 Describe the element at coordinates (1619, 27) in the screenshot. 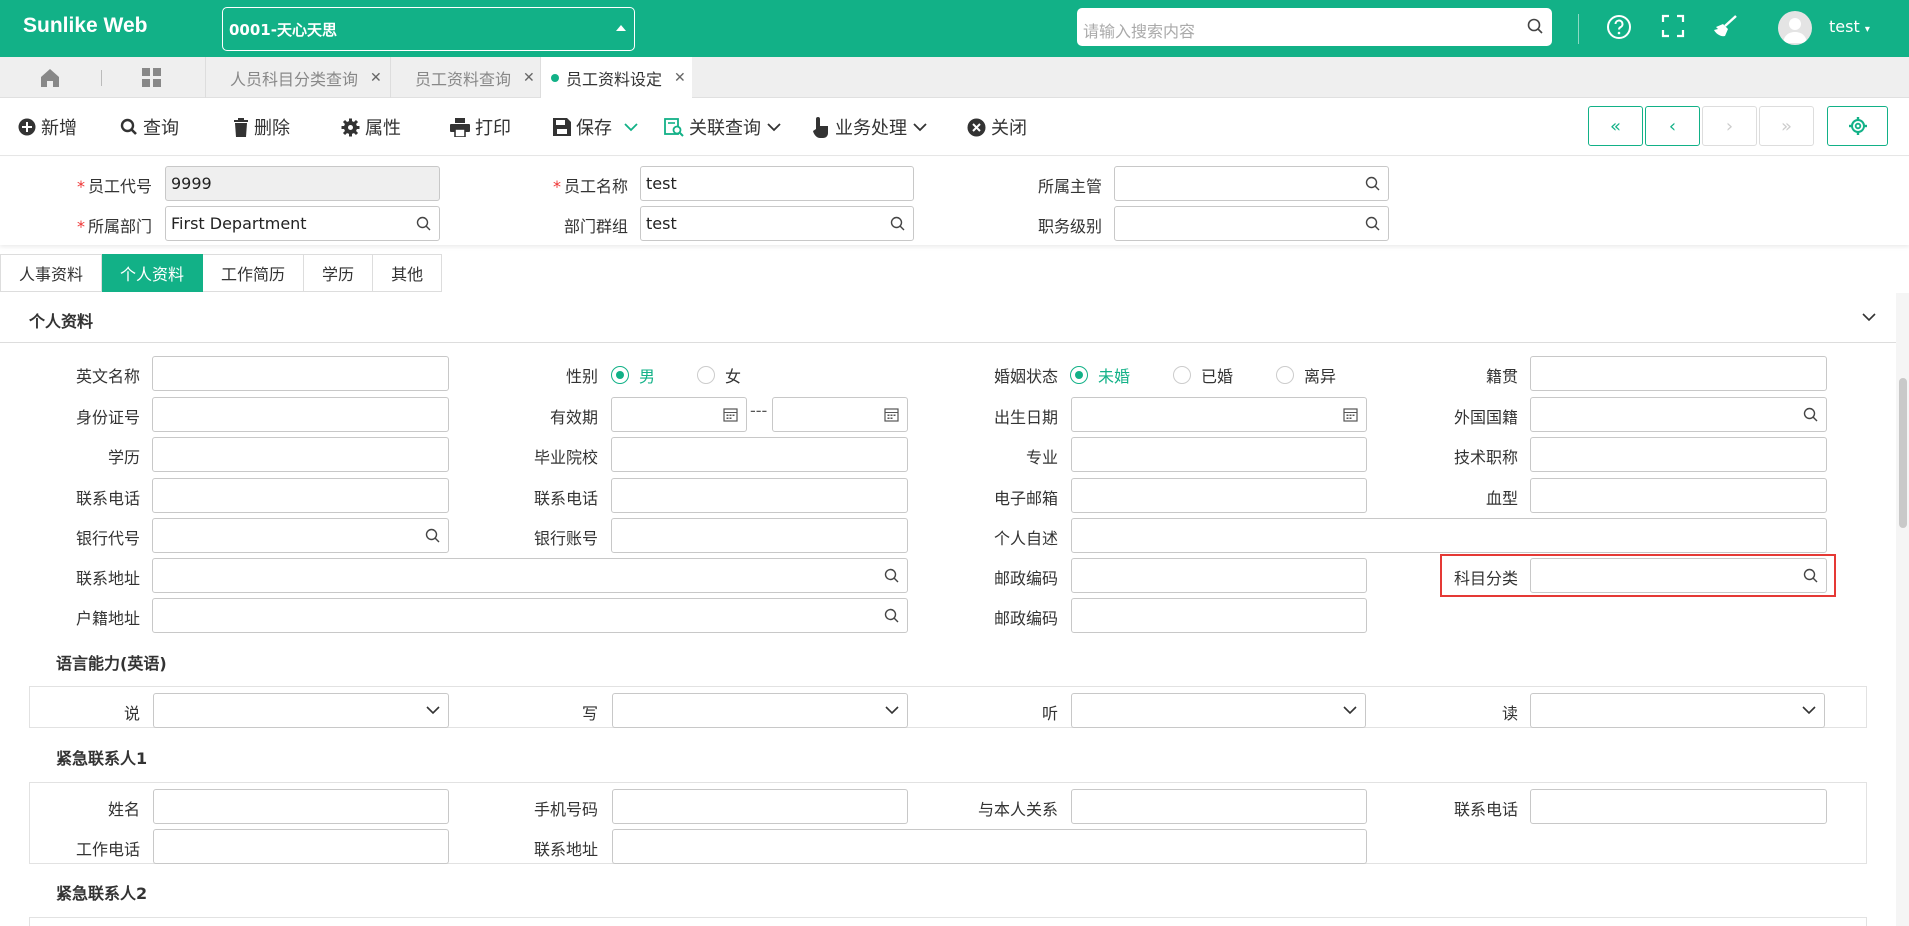

I see `help-icon` at that location.